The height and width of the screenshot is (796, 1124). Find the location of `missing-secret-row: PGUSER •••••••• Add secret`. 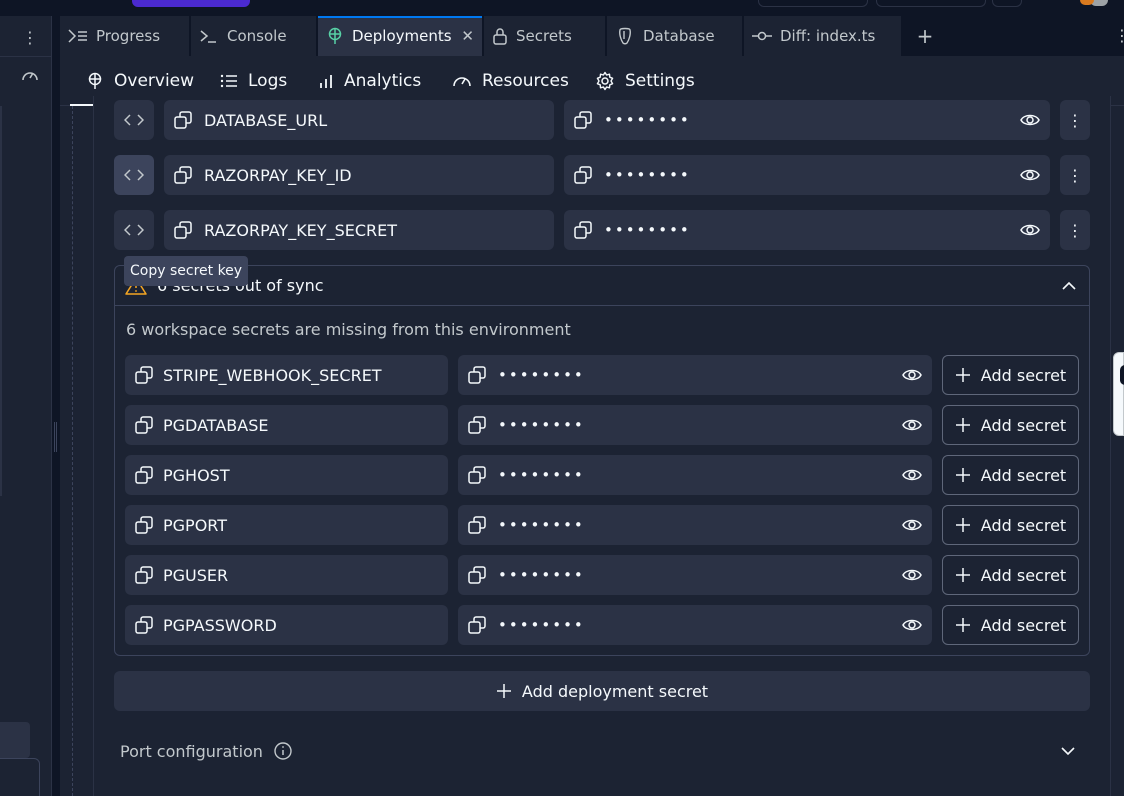

missing-secret-row: PGUSER •••••••• Add secret is located at coordinates (602, 575).